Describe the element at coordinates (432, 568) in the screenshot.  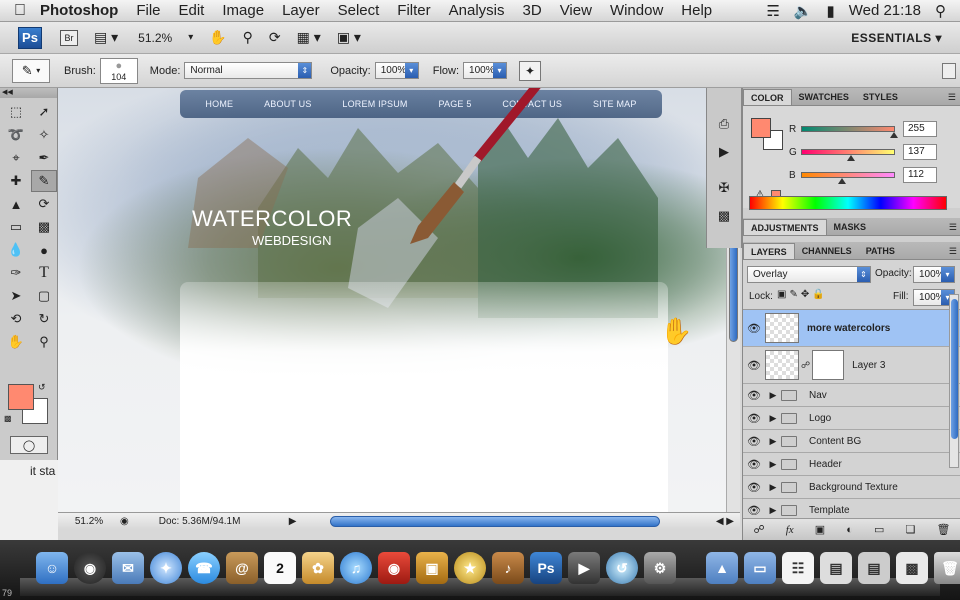
I see `preview-icon: ▣` at that location.